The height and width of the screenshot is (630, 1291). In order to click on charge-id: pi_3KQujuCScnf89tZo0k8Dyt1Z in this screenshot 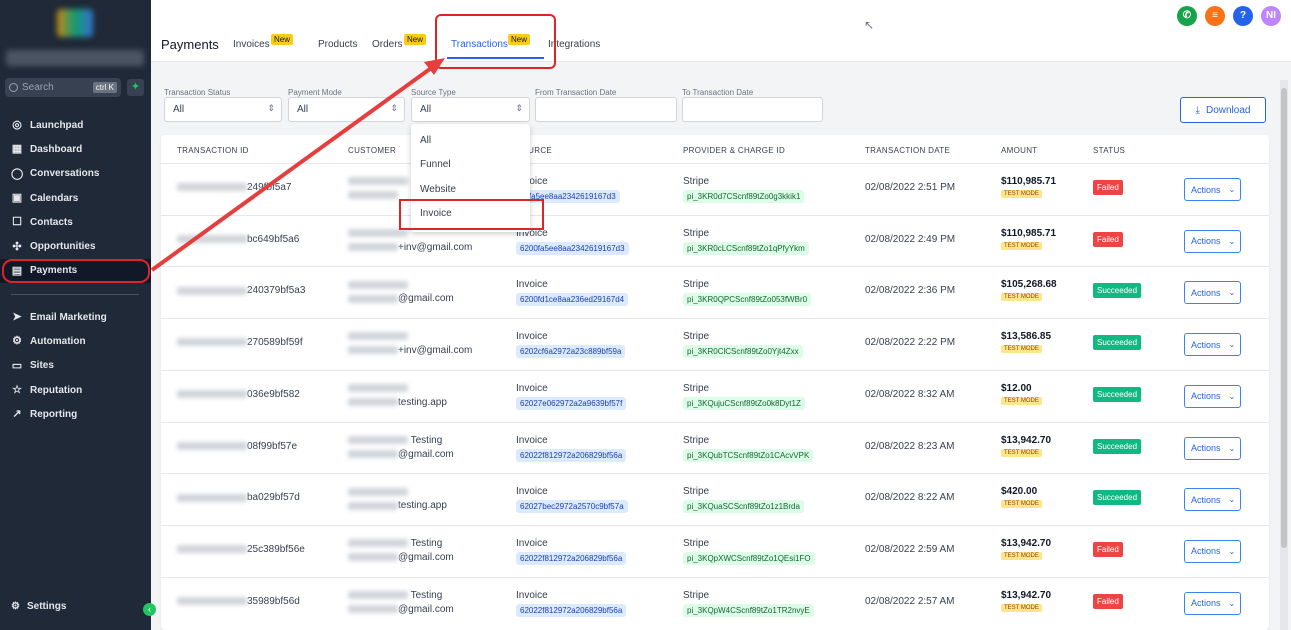, I will do `click(744, 403)`.